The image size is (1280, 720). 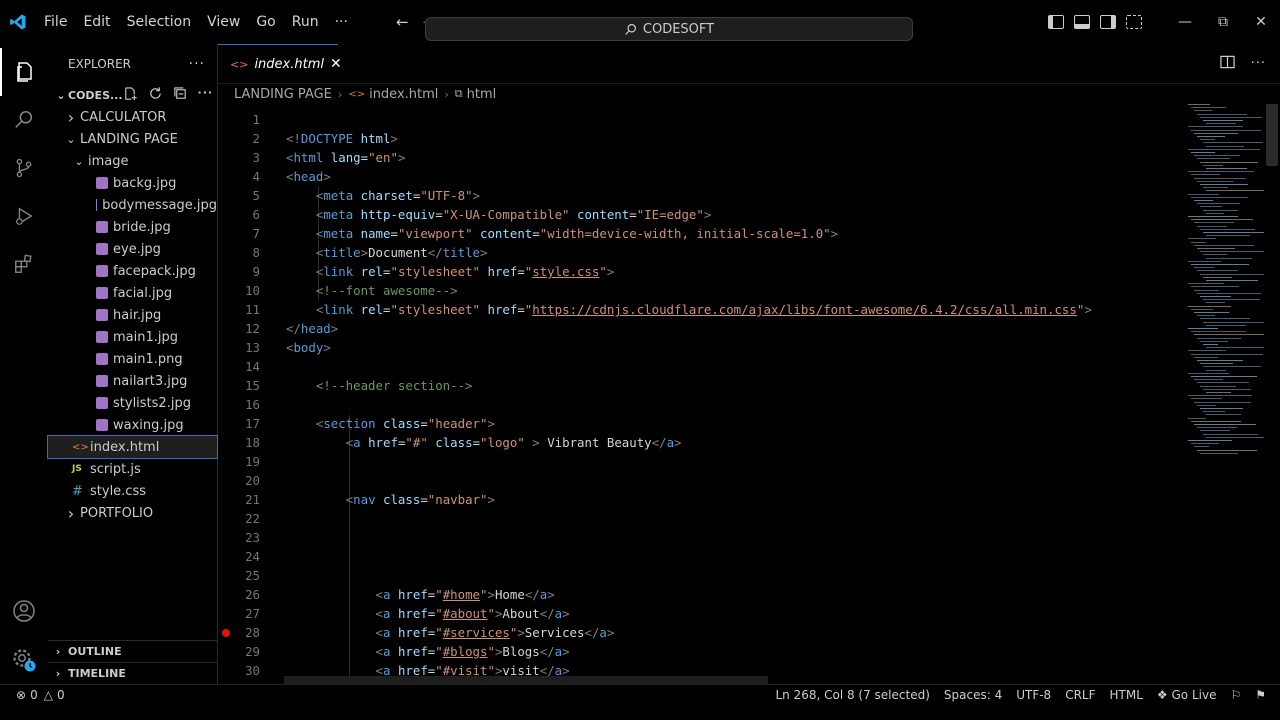 I want to click on split-editor-icon, so click(x=1227, y=64).